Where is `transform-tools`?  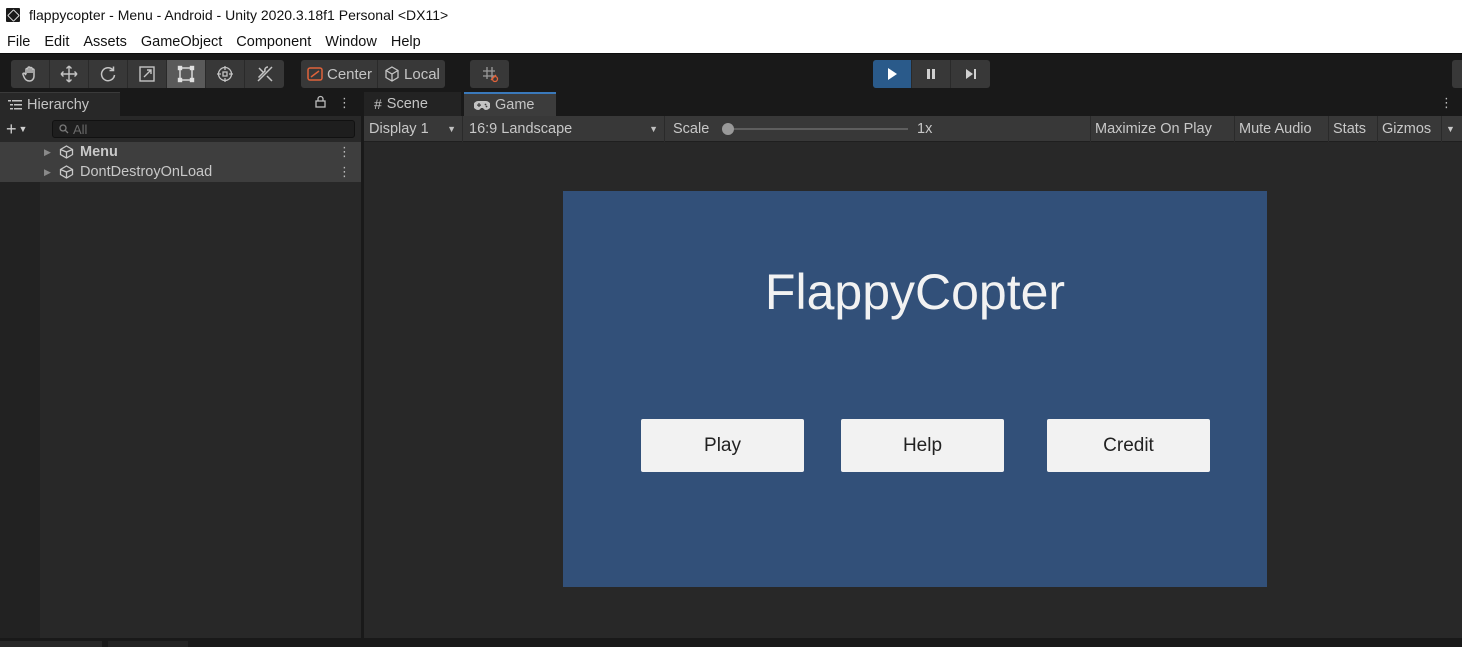
transform-tools is located at coordinates (147, 74).